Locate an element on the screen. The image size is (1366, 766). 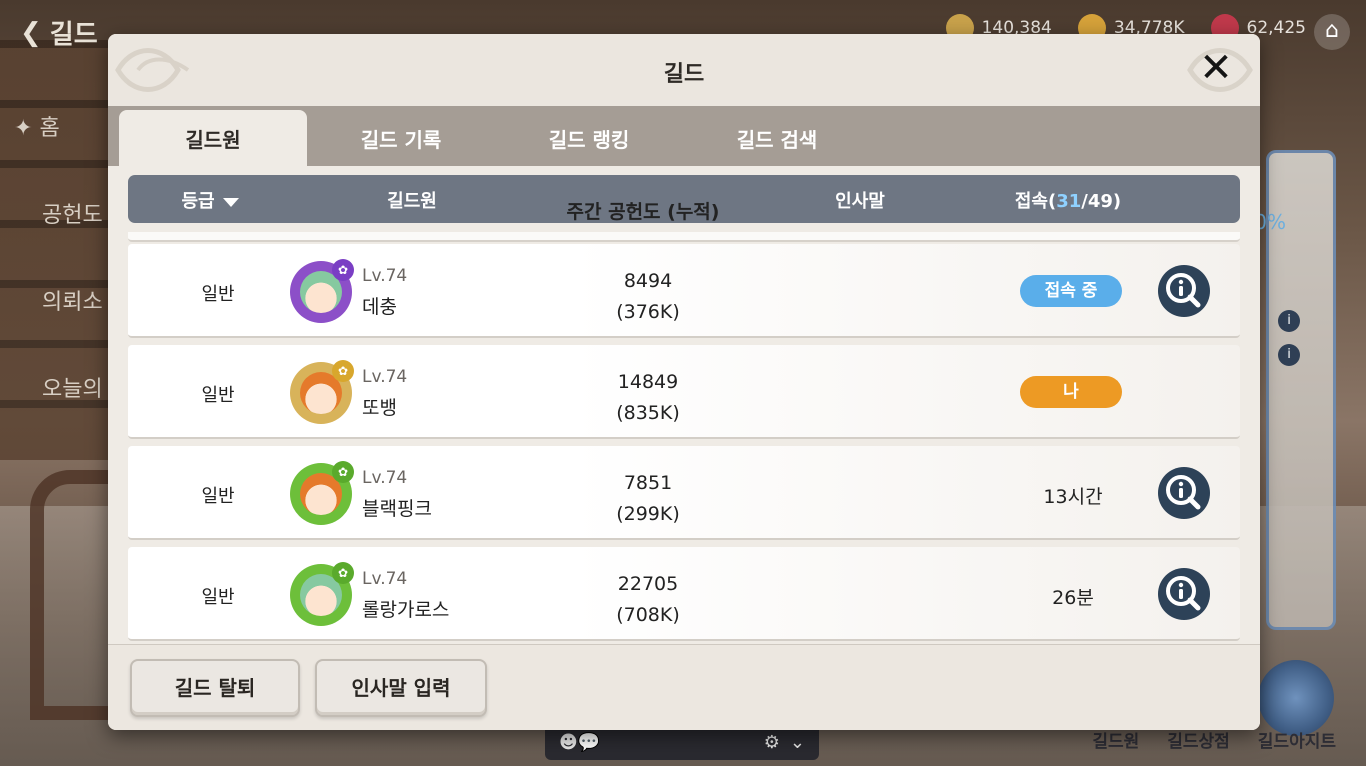
guild-emblem-icon is located at coordinates (1296, 698).